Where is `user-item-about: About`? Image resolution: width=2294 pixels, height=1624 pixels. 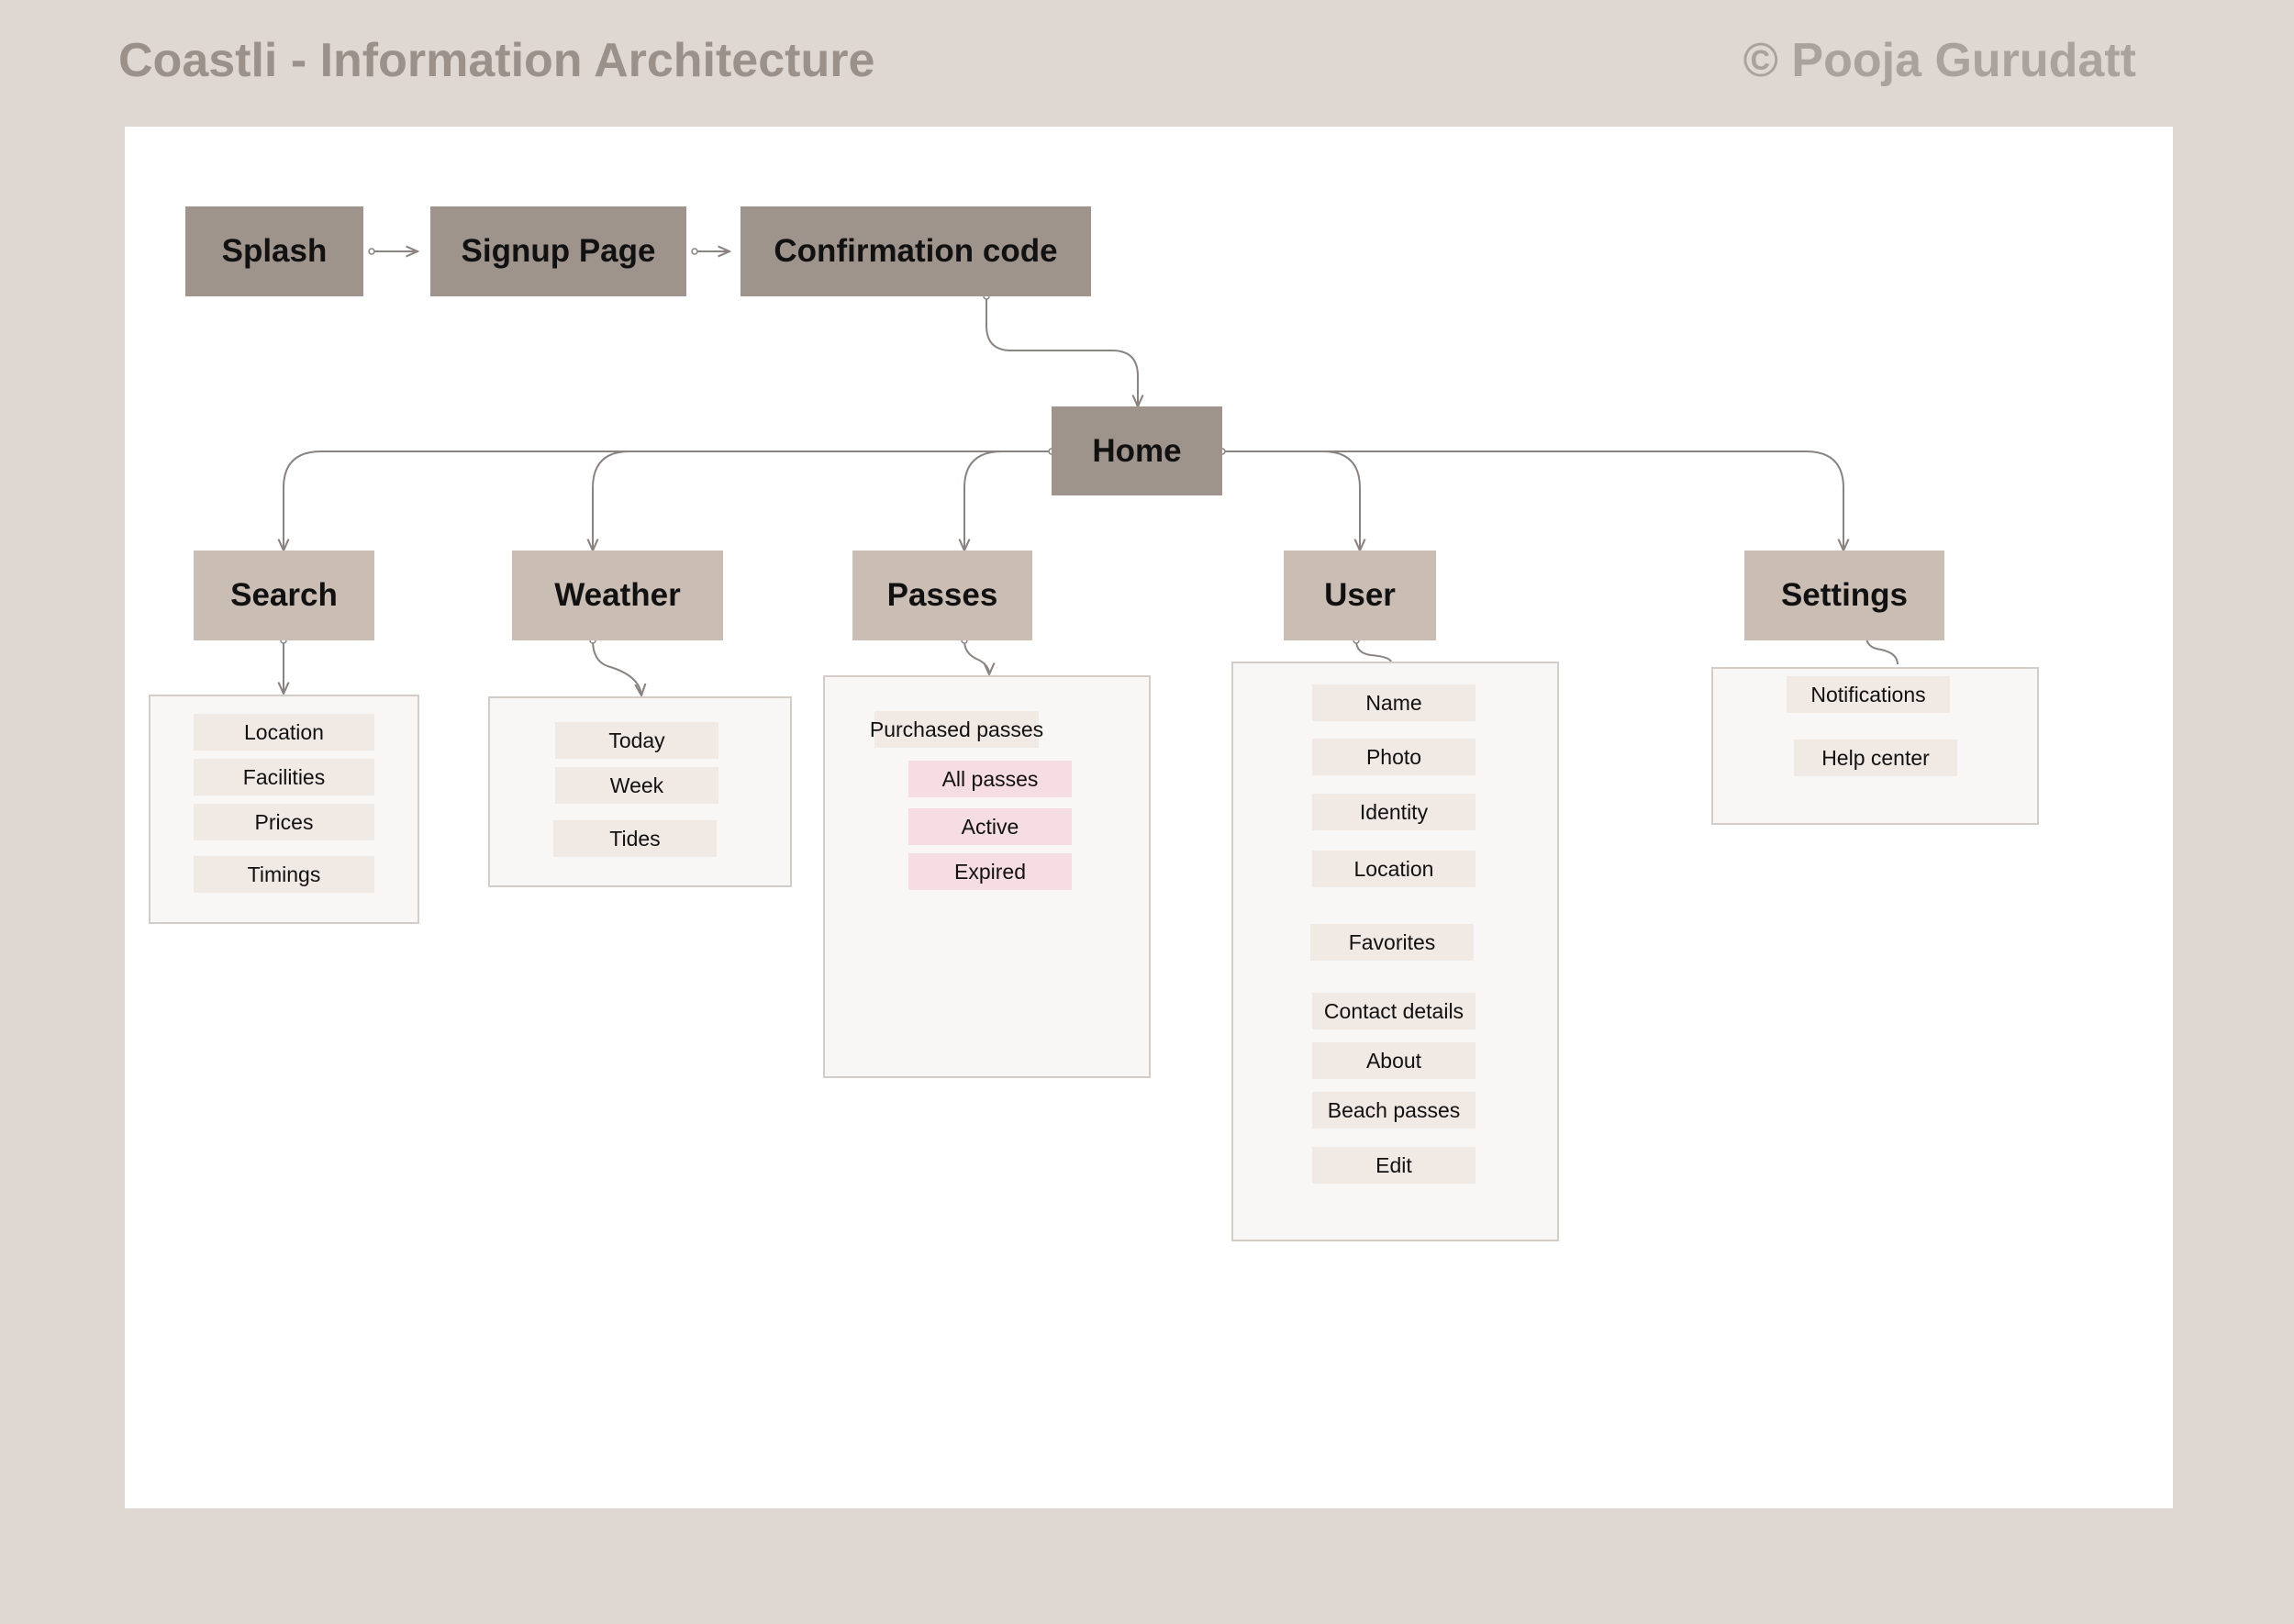
user-item-about: About is located at coordinates (1394, 1060).